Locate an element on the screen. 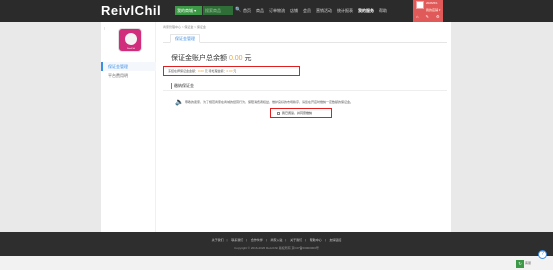  agree-button: 我已阅读，并同意缴纳 is located at coordinates (301, 113).